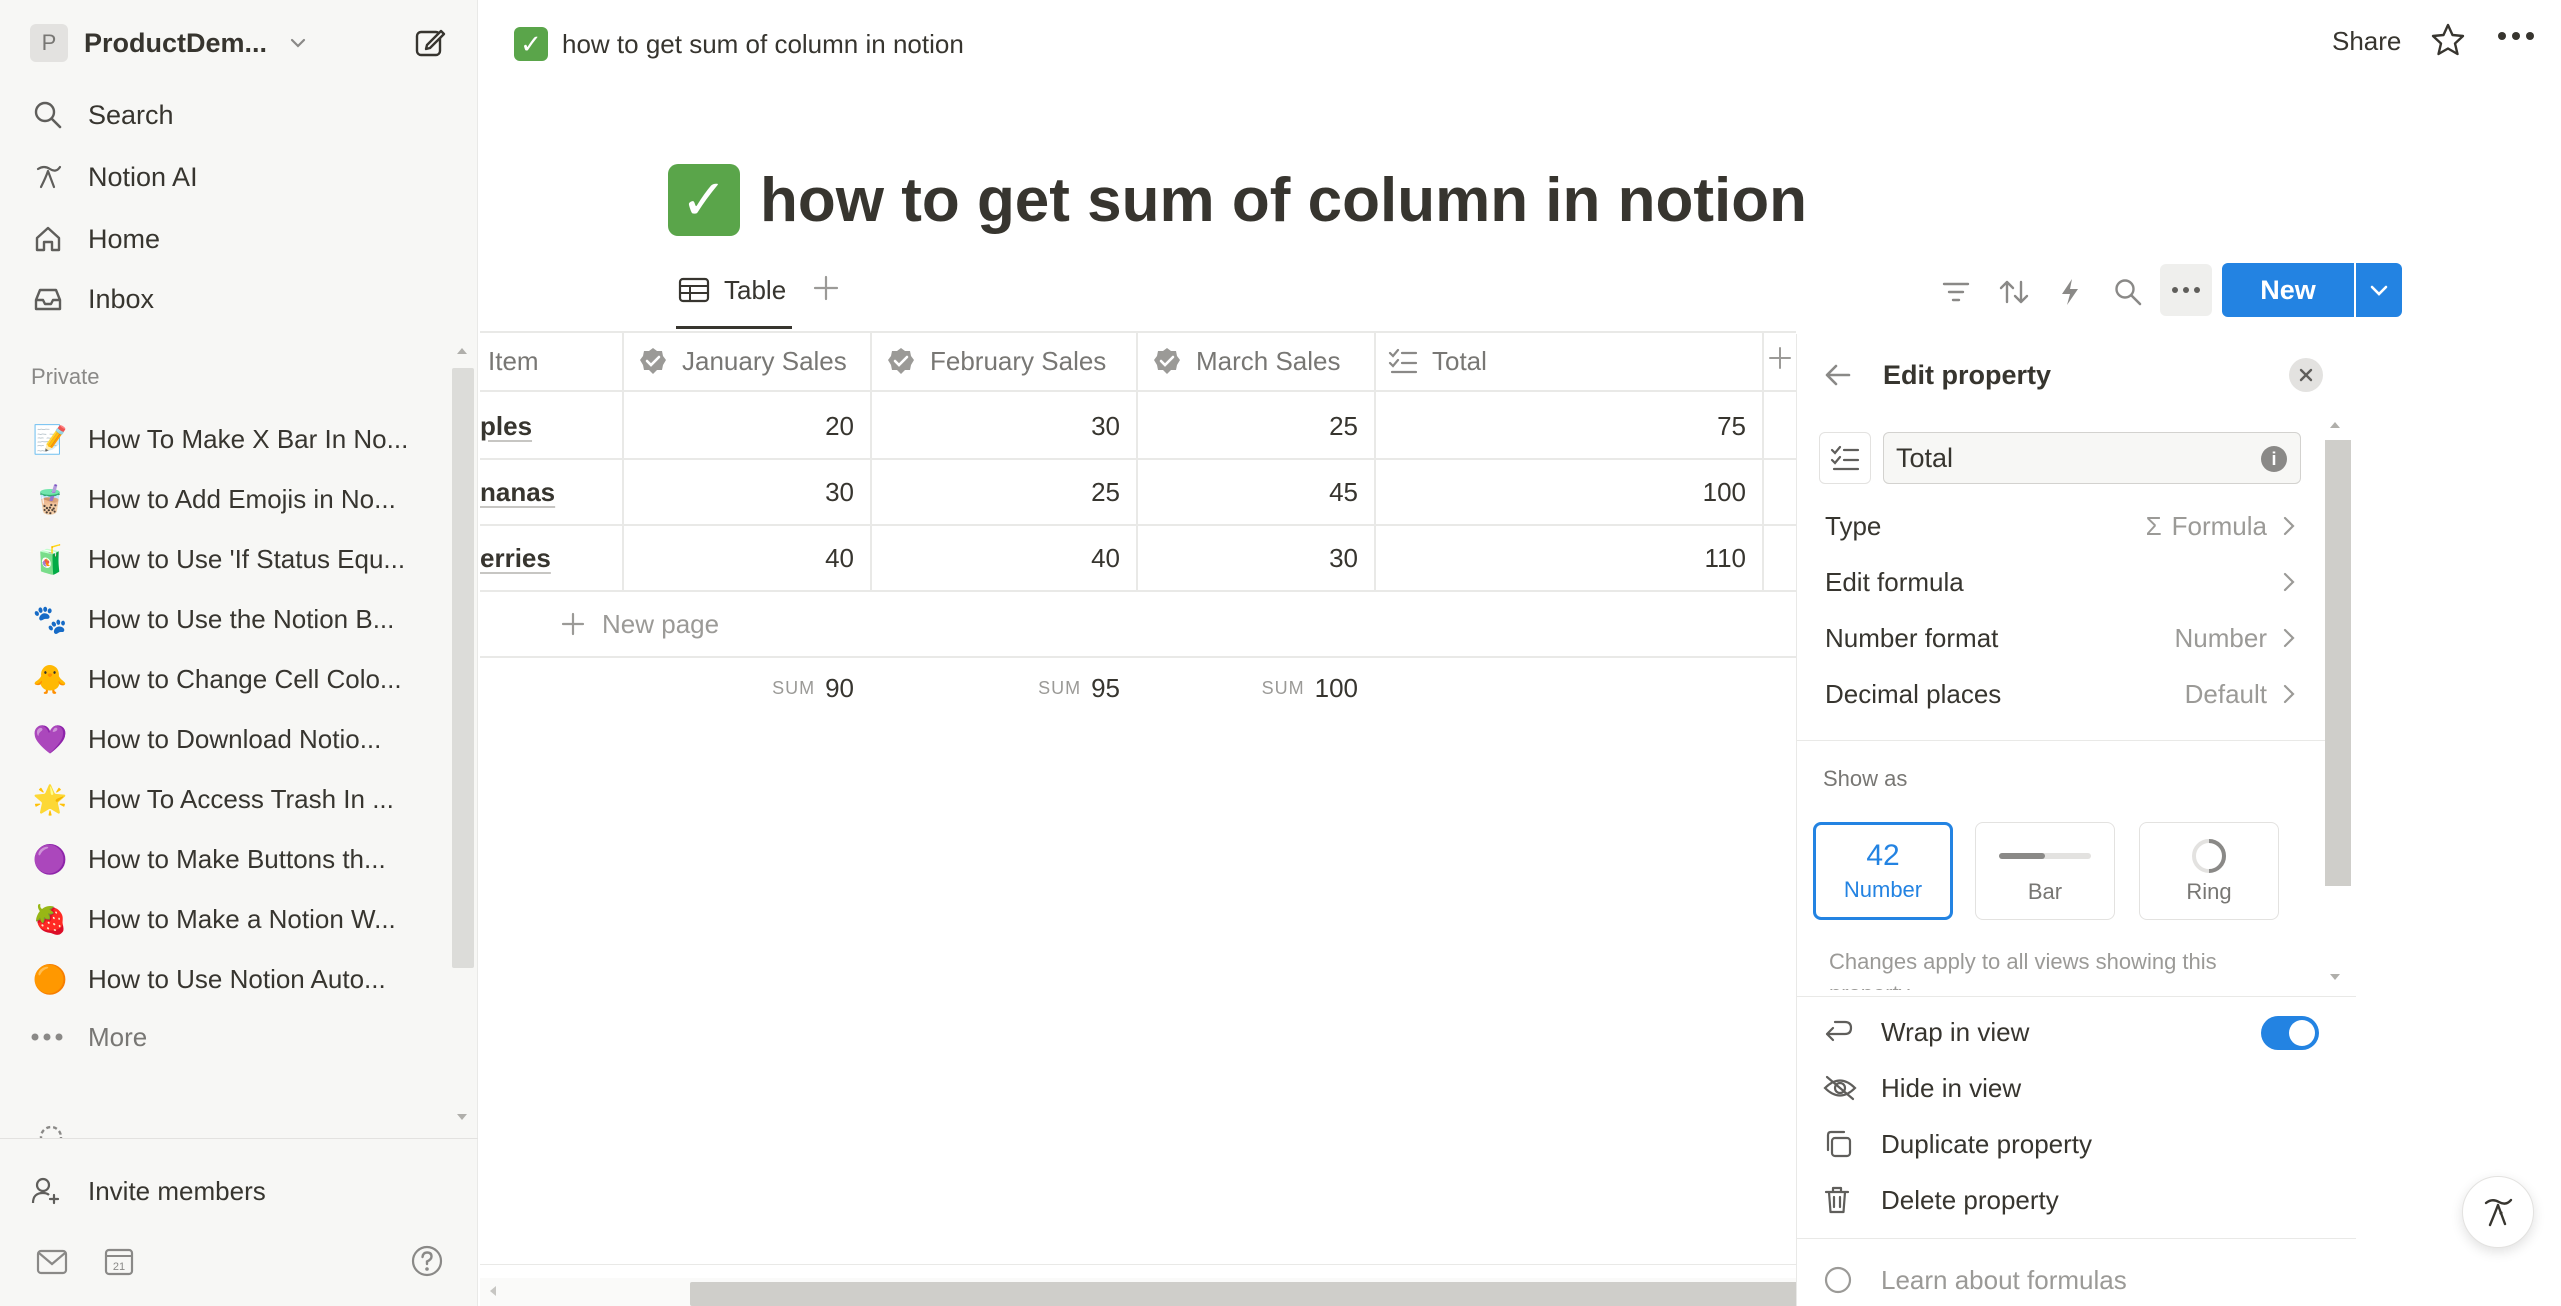  What do you see at coordinates (2068, 1032) in the screenshot?
I see `wrap-in-view-row: Wrap in view` at bounding box center [2068, 1032].